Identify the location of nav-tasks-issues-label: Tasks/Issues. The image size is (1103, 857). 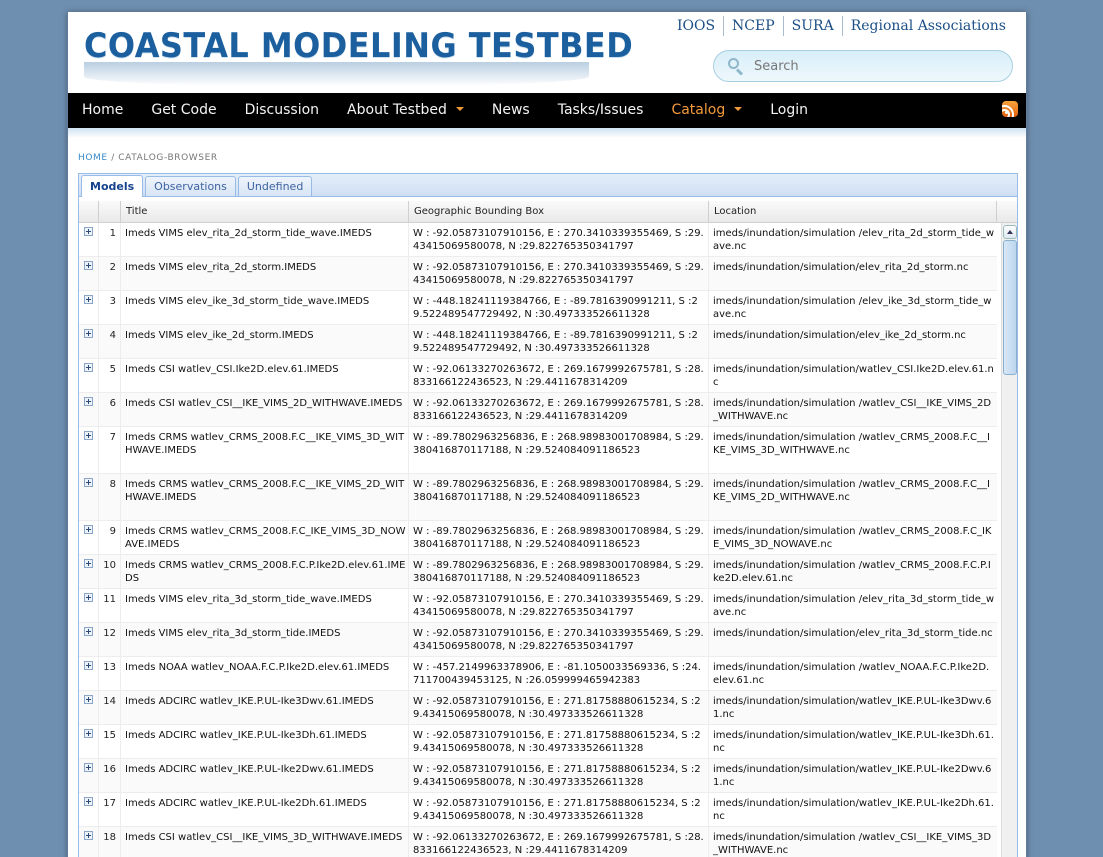
(600, 110).